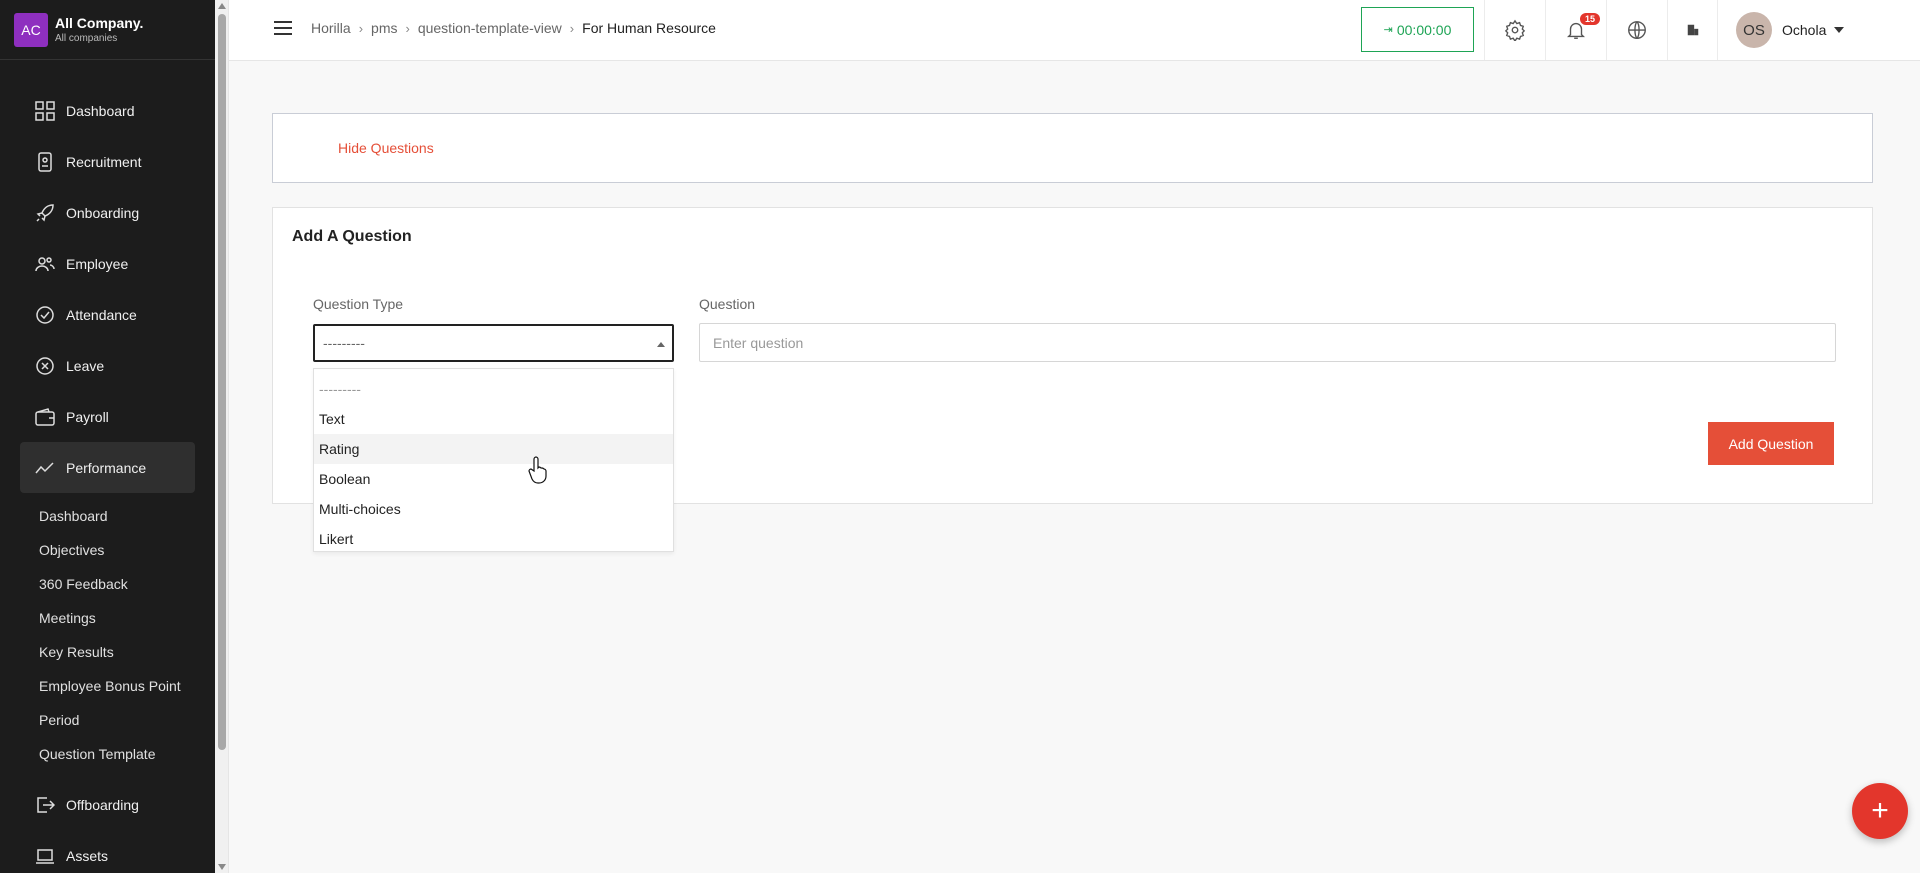  I want to click on sidebar-item-payroll: Payroll, so click(107, 416).